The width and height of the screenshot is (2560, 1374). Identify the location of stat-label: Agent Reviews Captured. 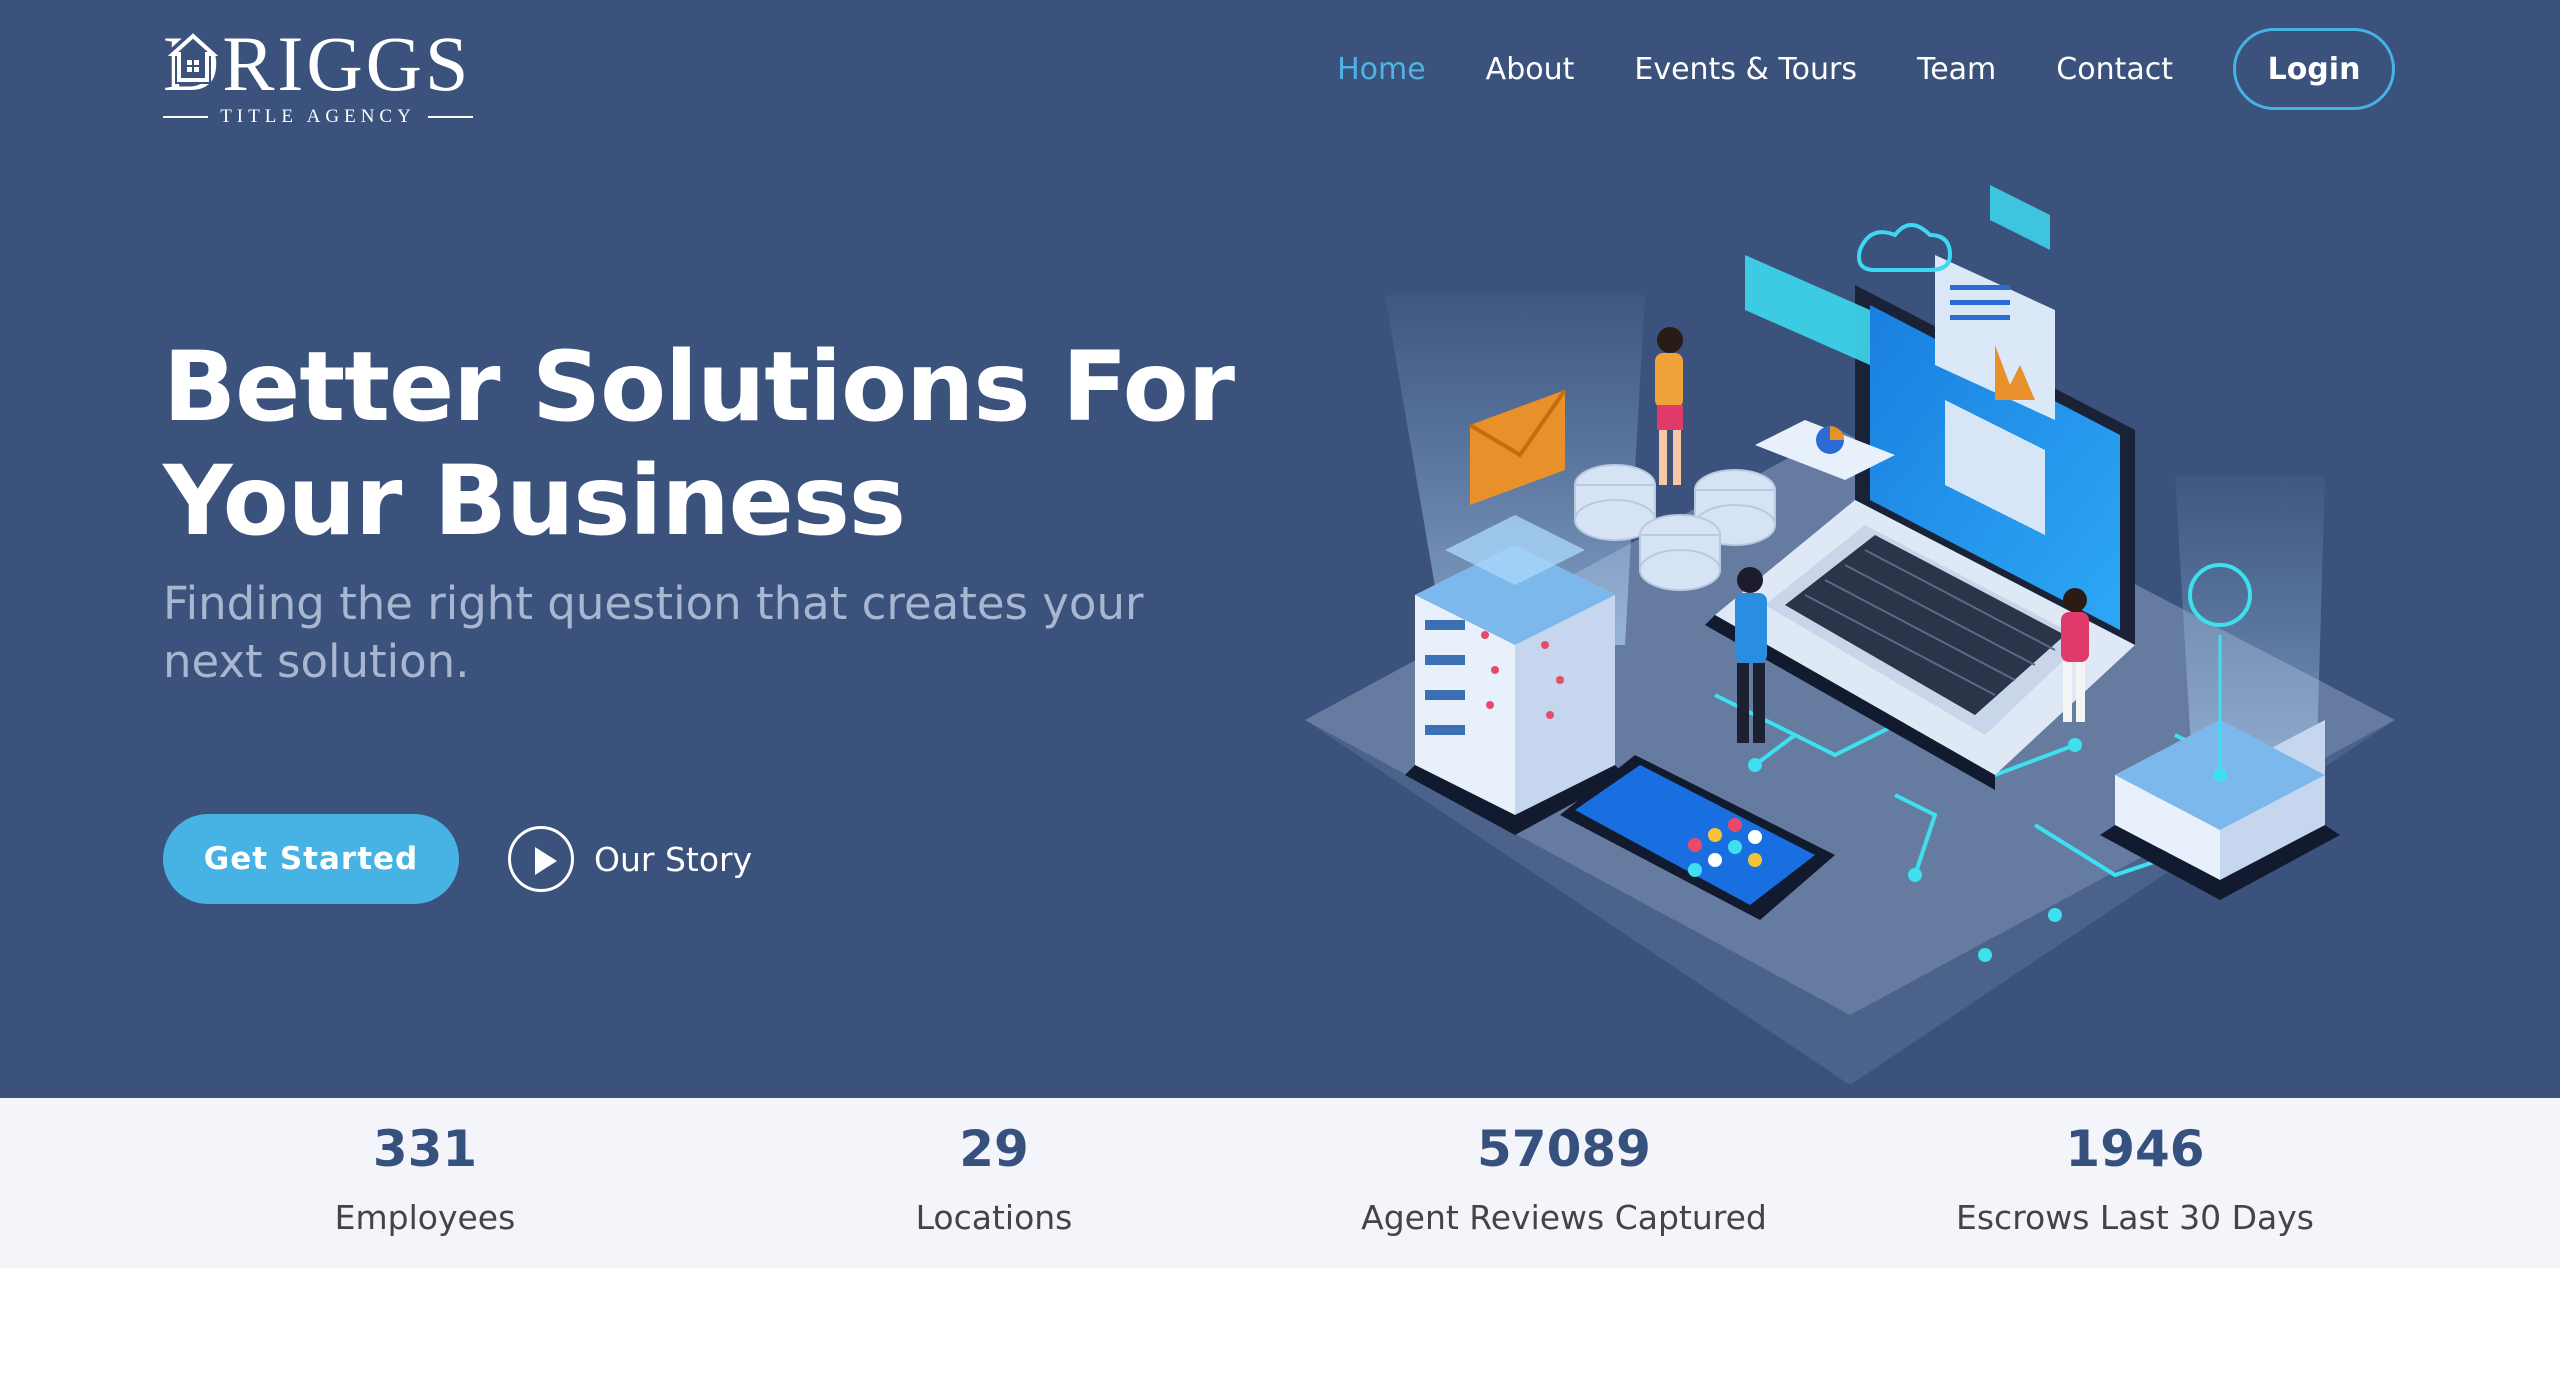
(1564, 1217).